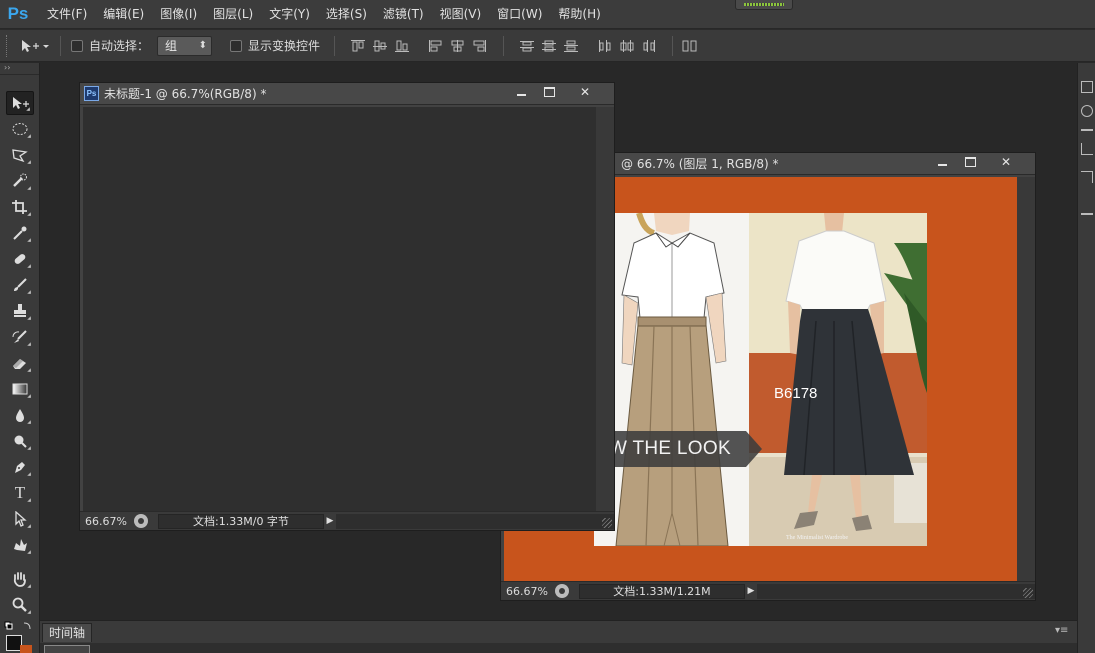  What do you see at coordinates (346, 14) in the screenshot?
I see `menu-select: 选择(S)` at bounding box center [346, 14].